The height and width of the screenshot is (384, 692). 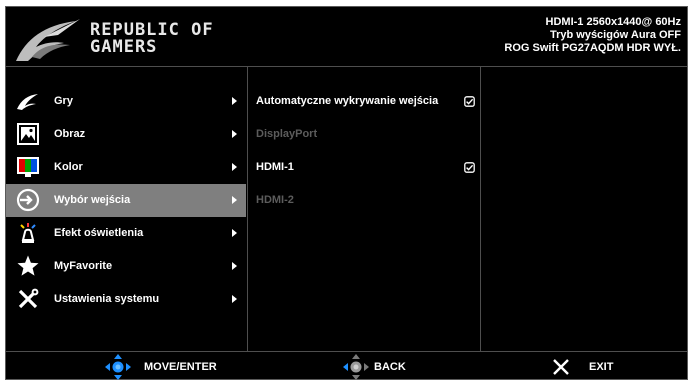 I want to click on submenu-label-hdmi-2: HDMI-2, so click(x=275, y=200).